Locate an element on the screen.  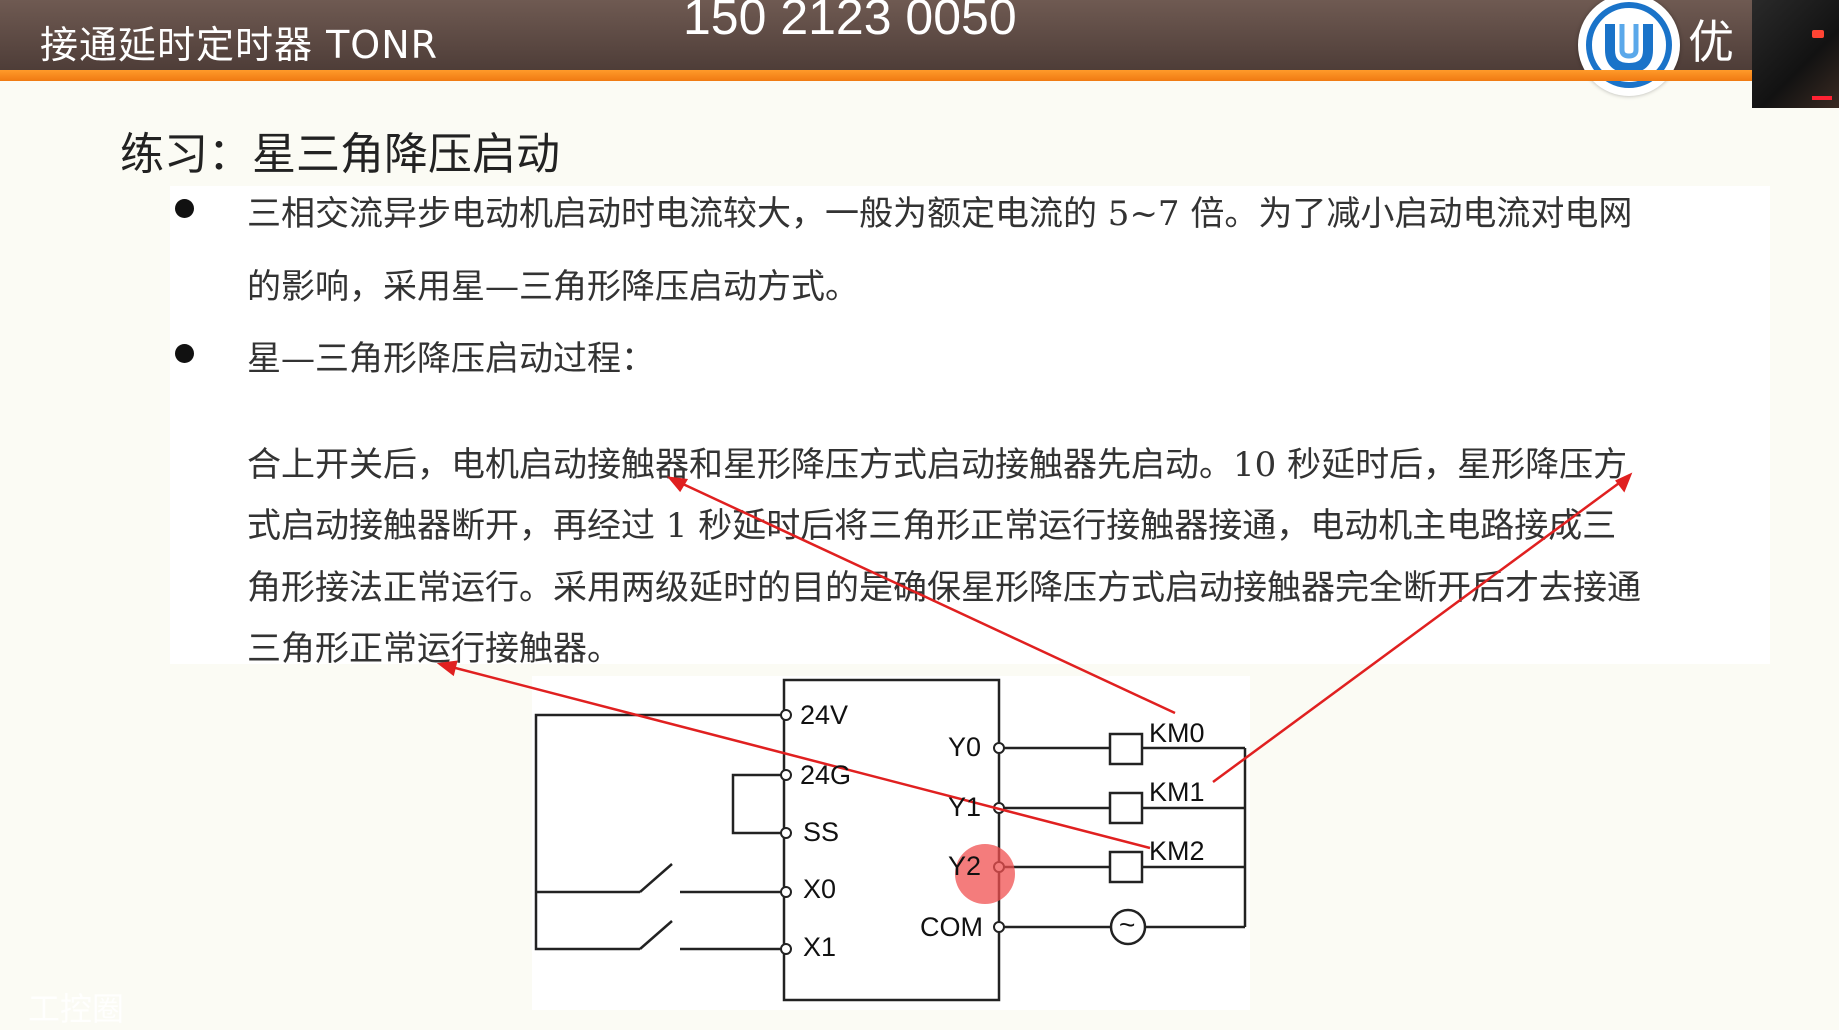
terminal-label-y1: Y1 is located at coordinates (965, 807).